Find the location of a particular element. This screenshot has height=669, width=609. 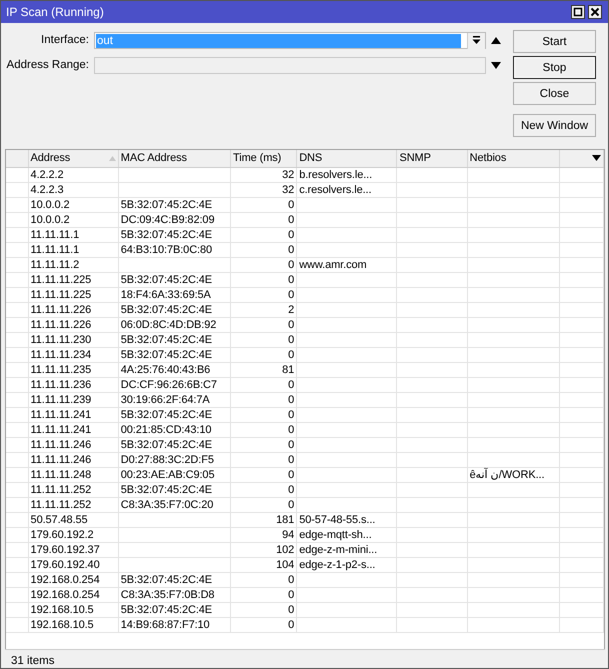

scan-action-button: Stop is located at coordinates (554, 67).